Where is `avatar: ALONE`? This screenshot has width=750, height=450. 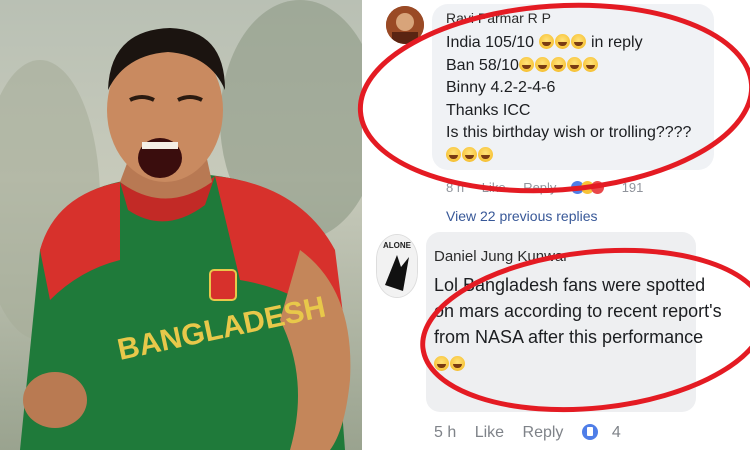
avatar: ALONE is located at coordinates (397, 266).